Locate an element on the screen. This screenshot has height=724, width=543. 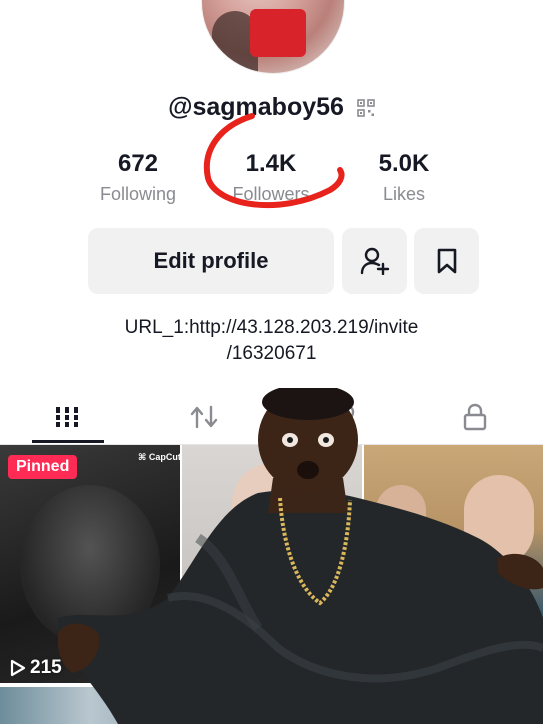
bookmark-icon is located at coordinates (446, 261).